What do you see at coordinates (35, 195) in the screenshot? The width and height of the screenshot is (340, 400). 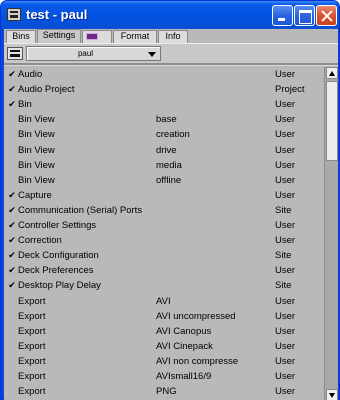 I see `setting-name: Capture` at bounding box center [35, 195].